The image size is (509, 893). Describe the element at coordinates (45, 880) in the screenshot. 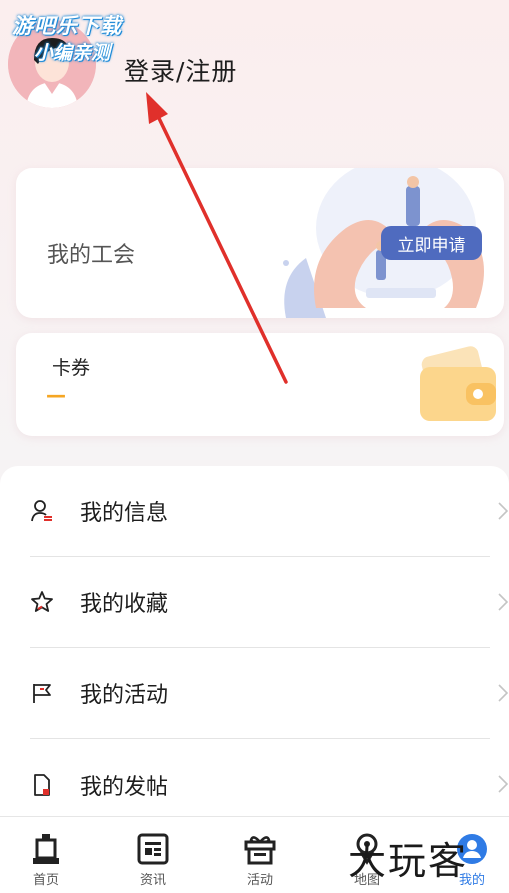

I see `tab-label-home: 首页` at that location.